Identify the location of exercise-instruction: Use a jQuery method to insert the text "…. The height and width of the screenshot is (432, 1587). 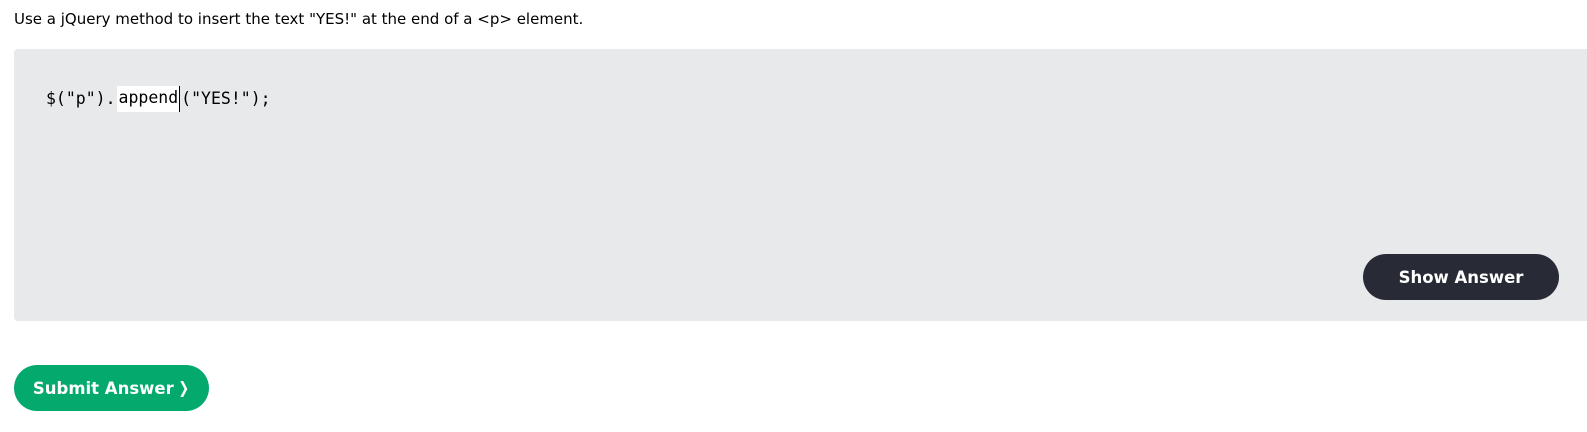
(299, 19).